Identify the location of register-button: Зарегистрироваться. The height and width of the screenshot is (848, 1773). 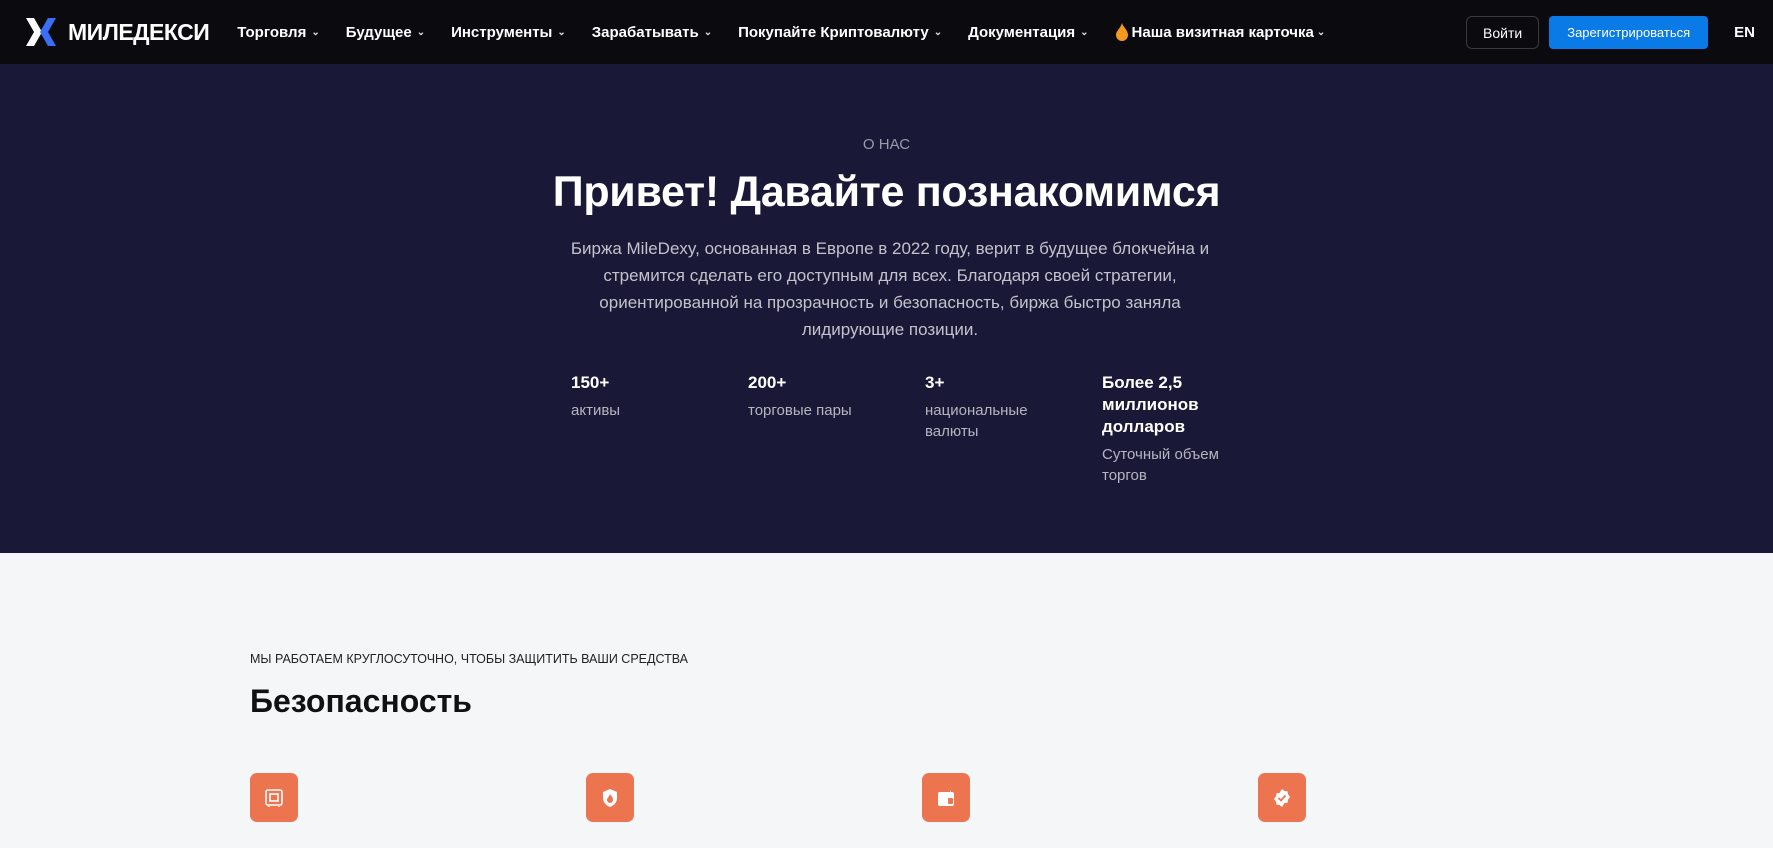
(1629, 32).